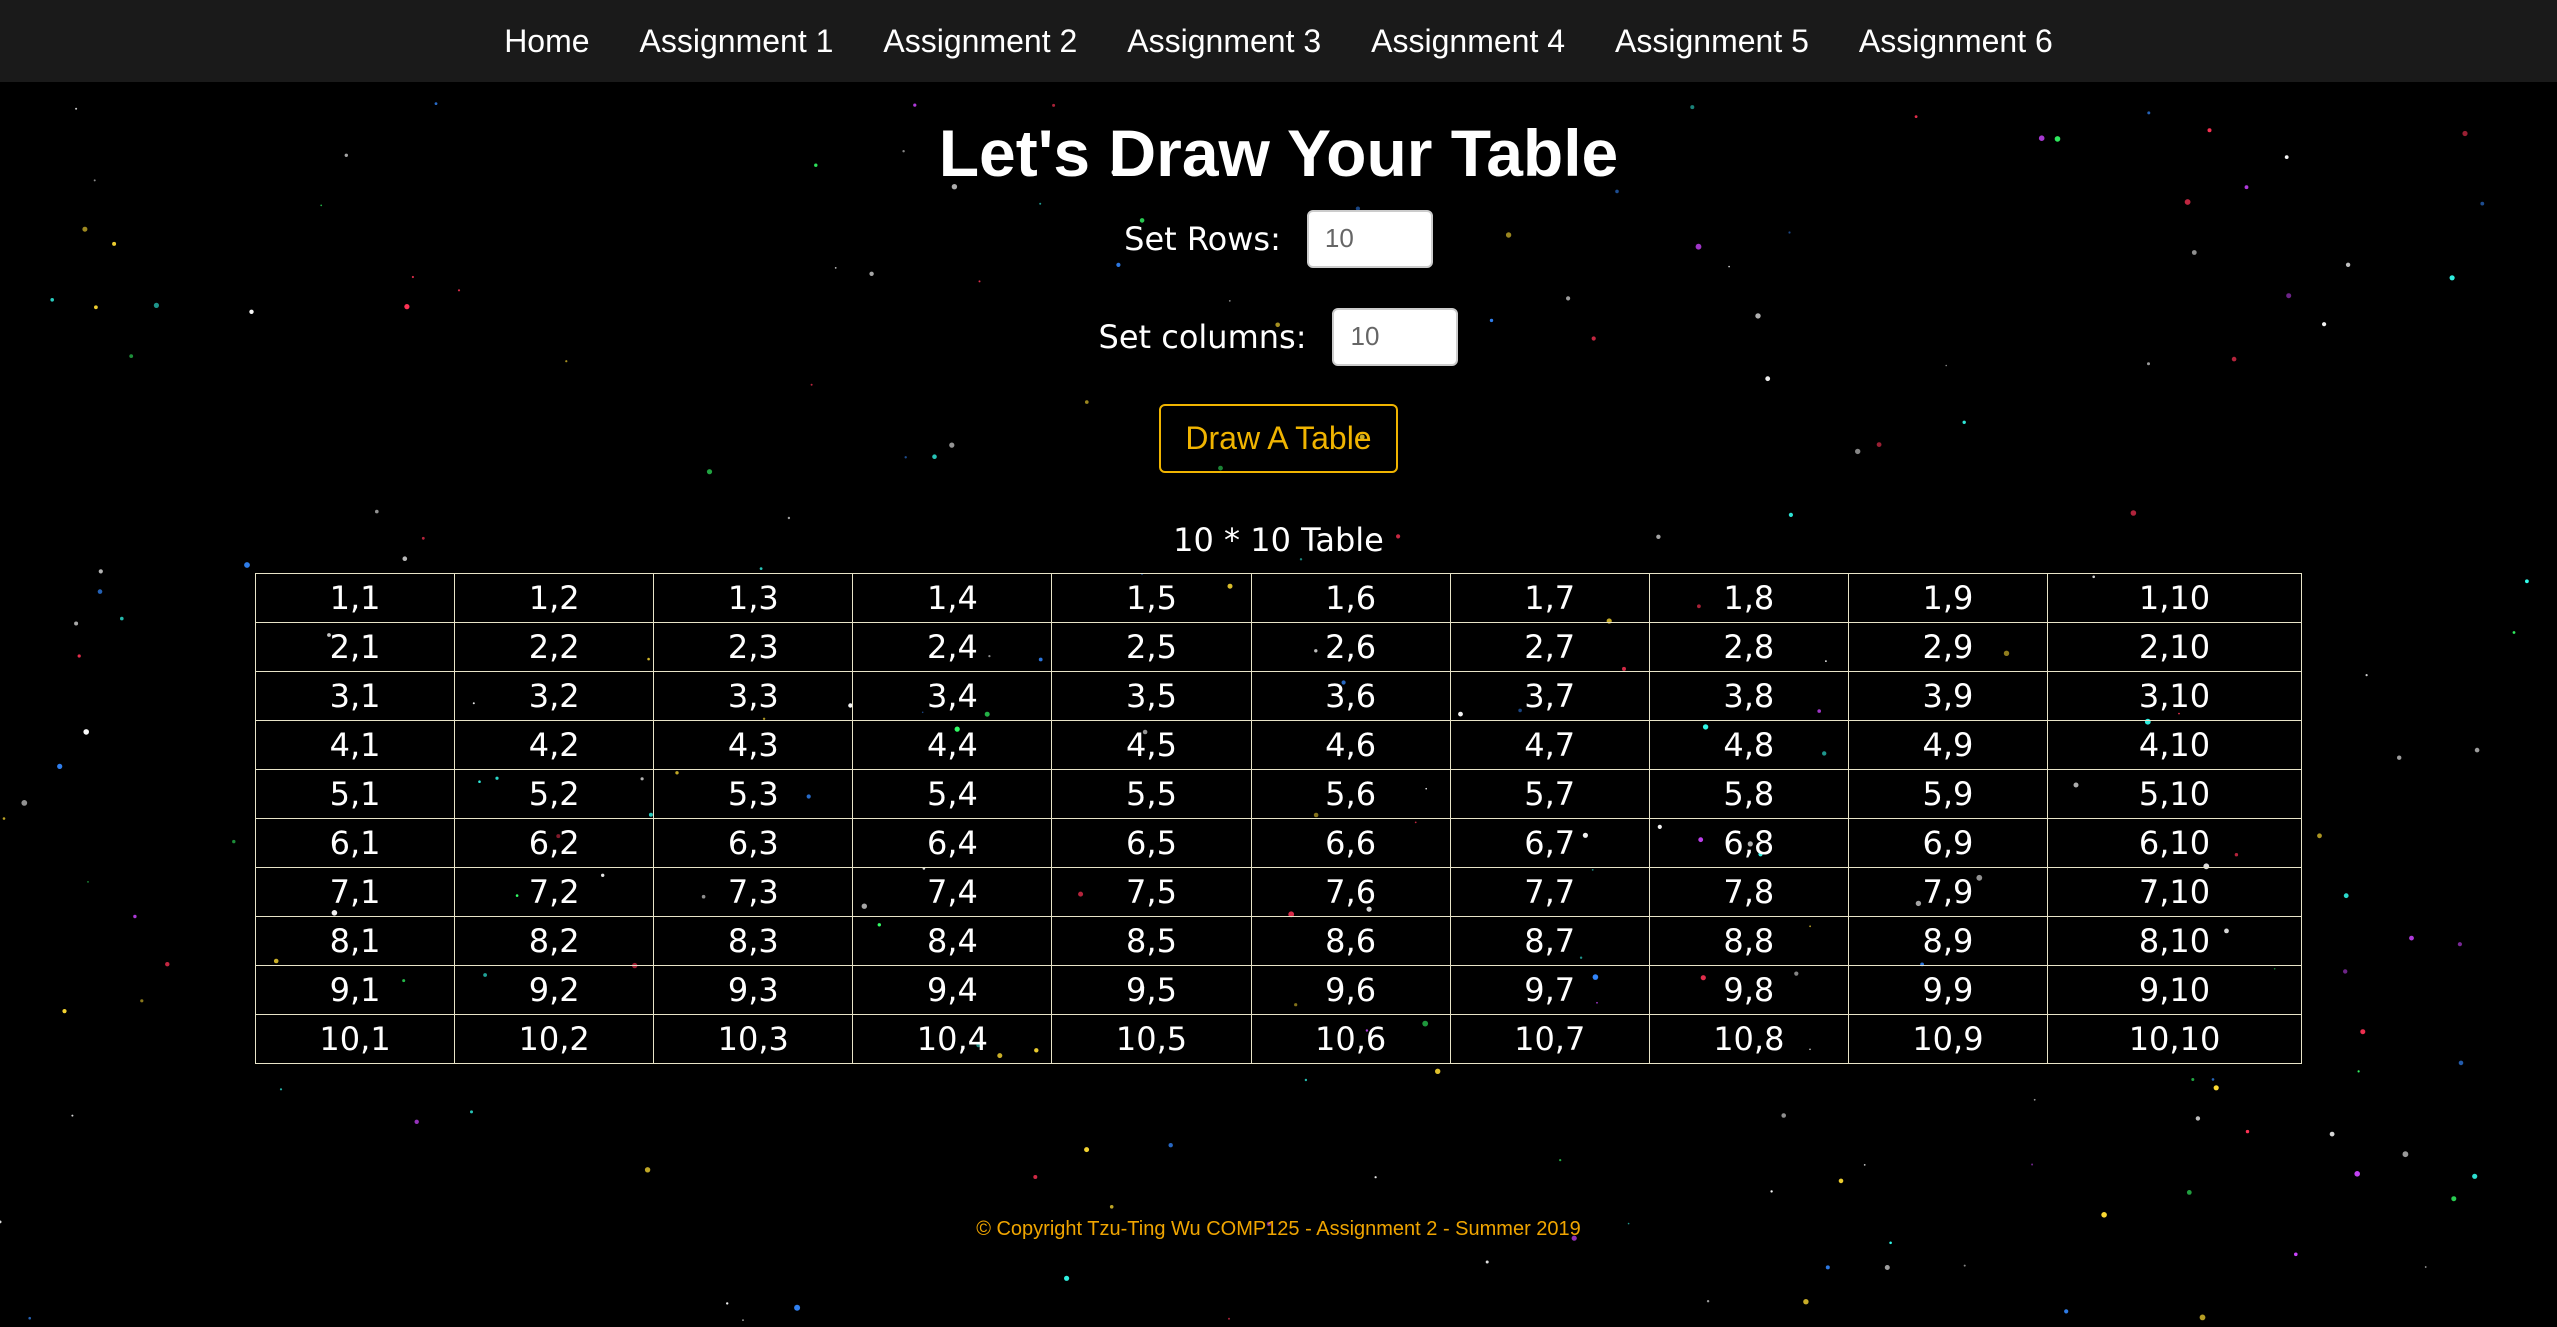  I want to click on table-cell: 7,9, so click(1948, 891).